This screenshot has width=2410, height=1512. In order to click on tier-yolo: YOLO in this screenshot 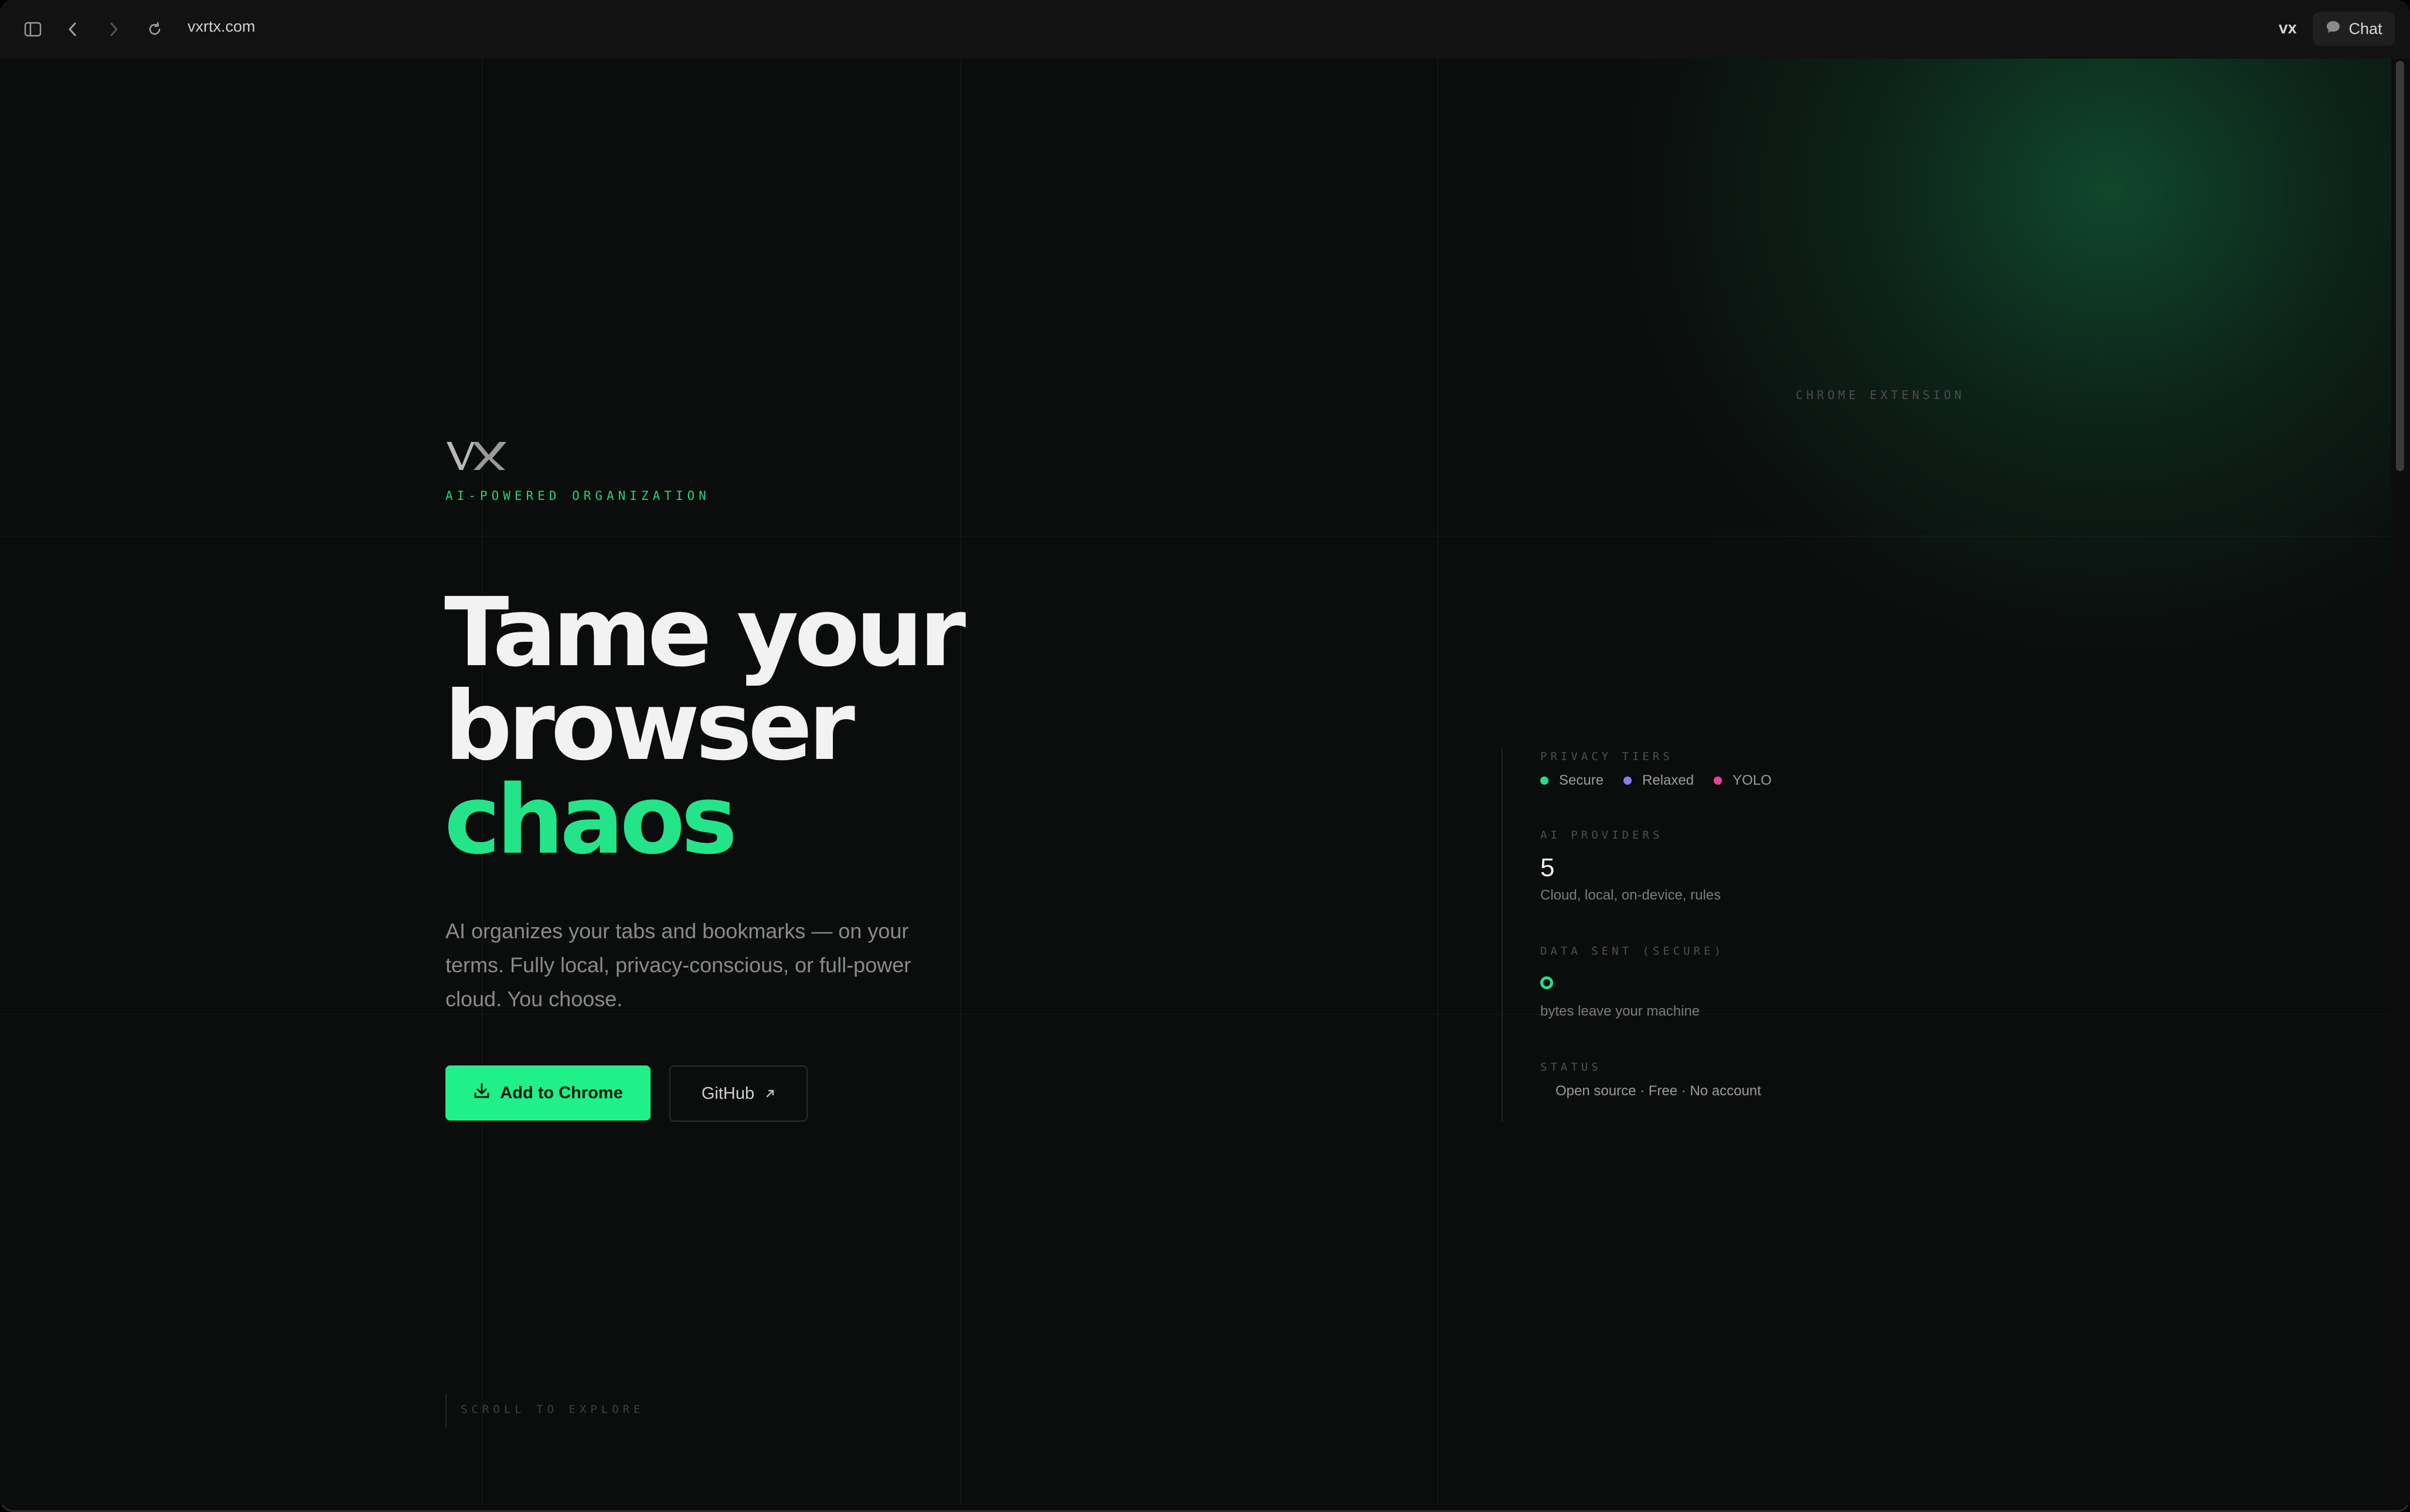, I will do `click(1743, 780)`.